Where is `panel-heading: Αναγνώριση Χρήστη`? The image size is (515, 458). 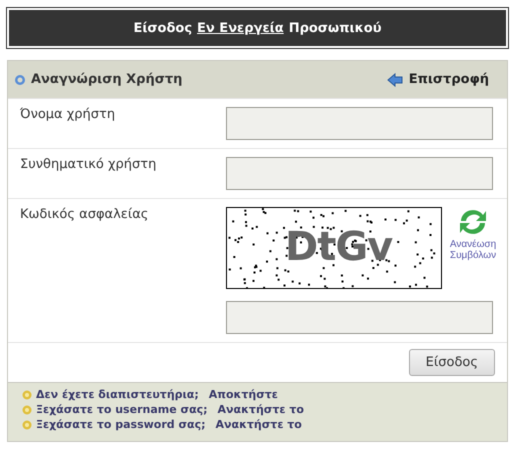
panel-heading: Αναγνώριση Χρήστη is located at coordinates (106, 79).